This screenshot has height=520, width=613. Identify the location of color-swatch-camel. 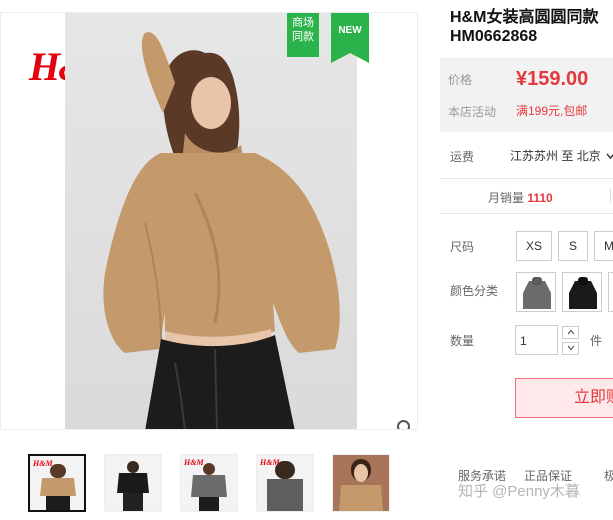
(610, 292).